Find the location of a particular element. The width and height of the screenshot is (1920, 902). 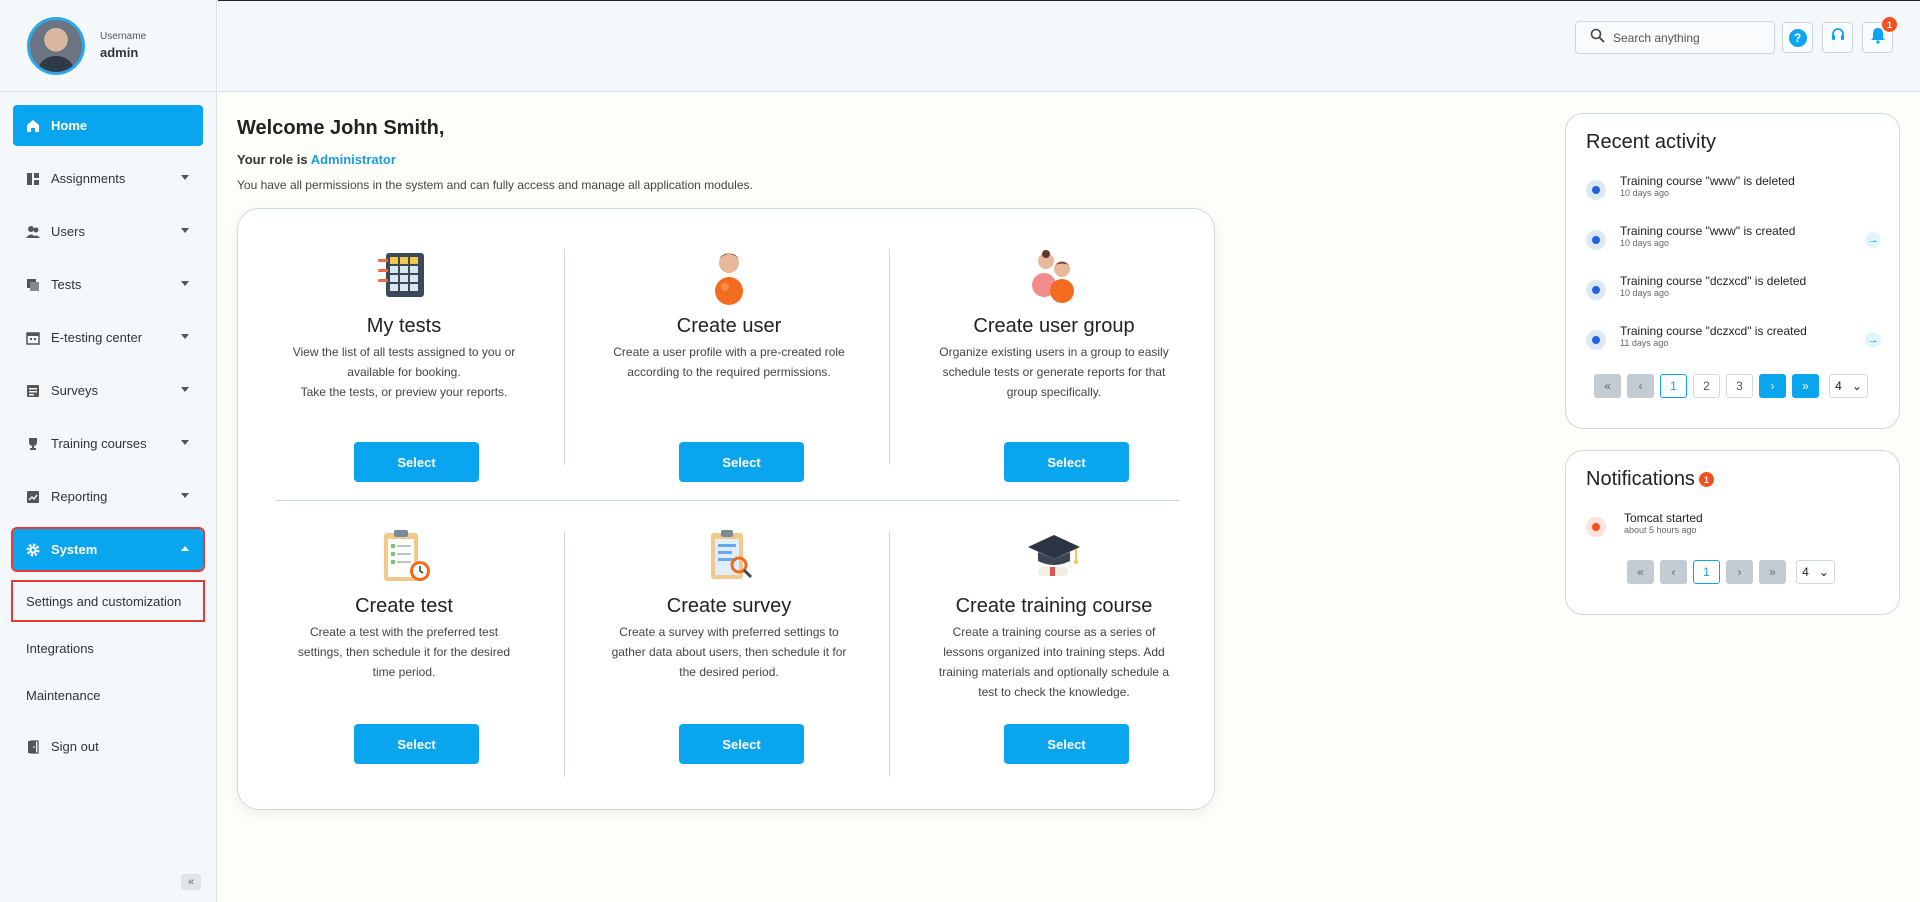

chevron-up-icon is located at coordinates (185, 548).